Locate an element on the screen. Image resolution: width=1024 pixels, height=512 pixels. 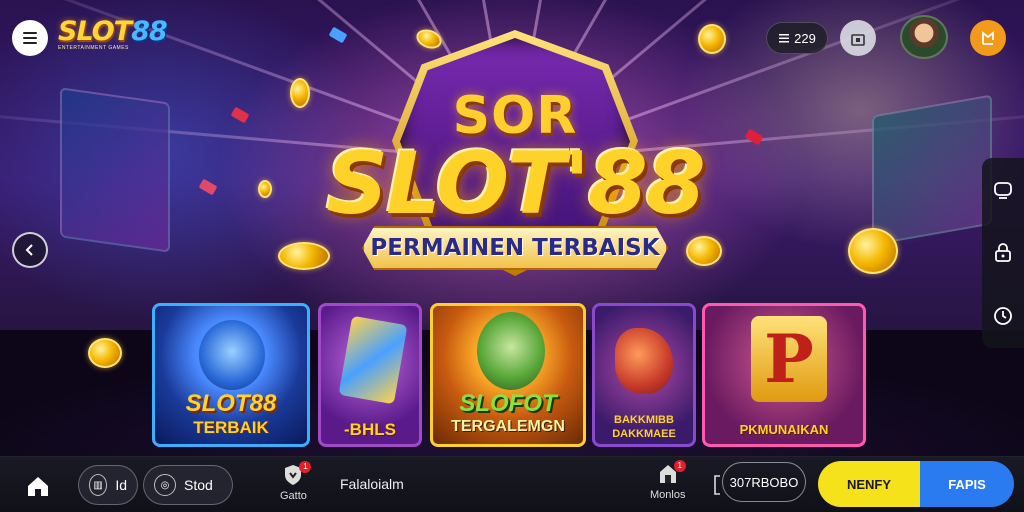
wallet-pill-text: Id is located at coordinates (121, 485).